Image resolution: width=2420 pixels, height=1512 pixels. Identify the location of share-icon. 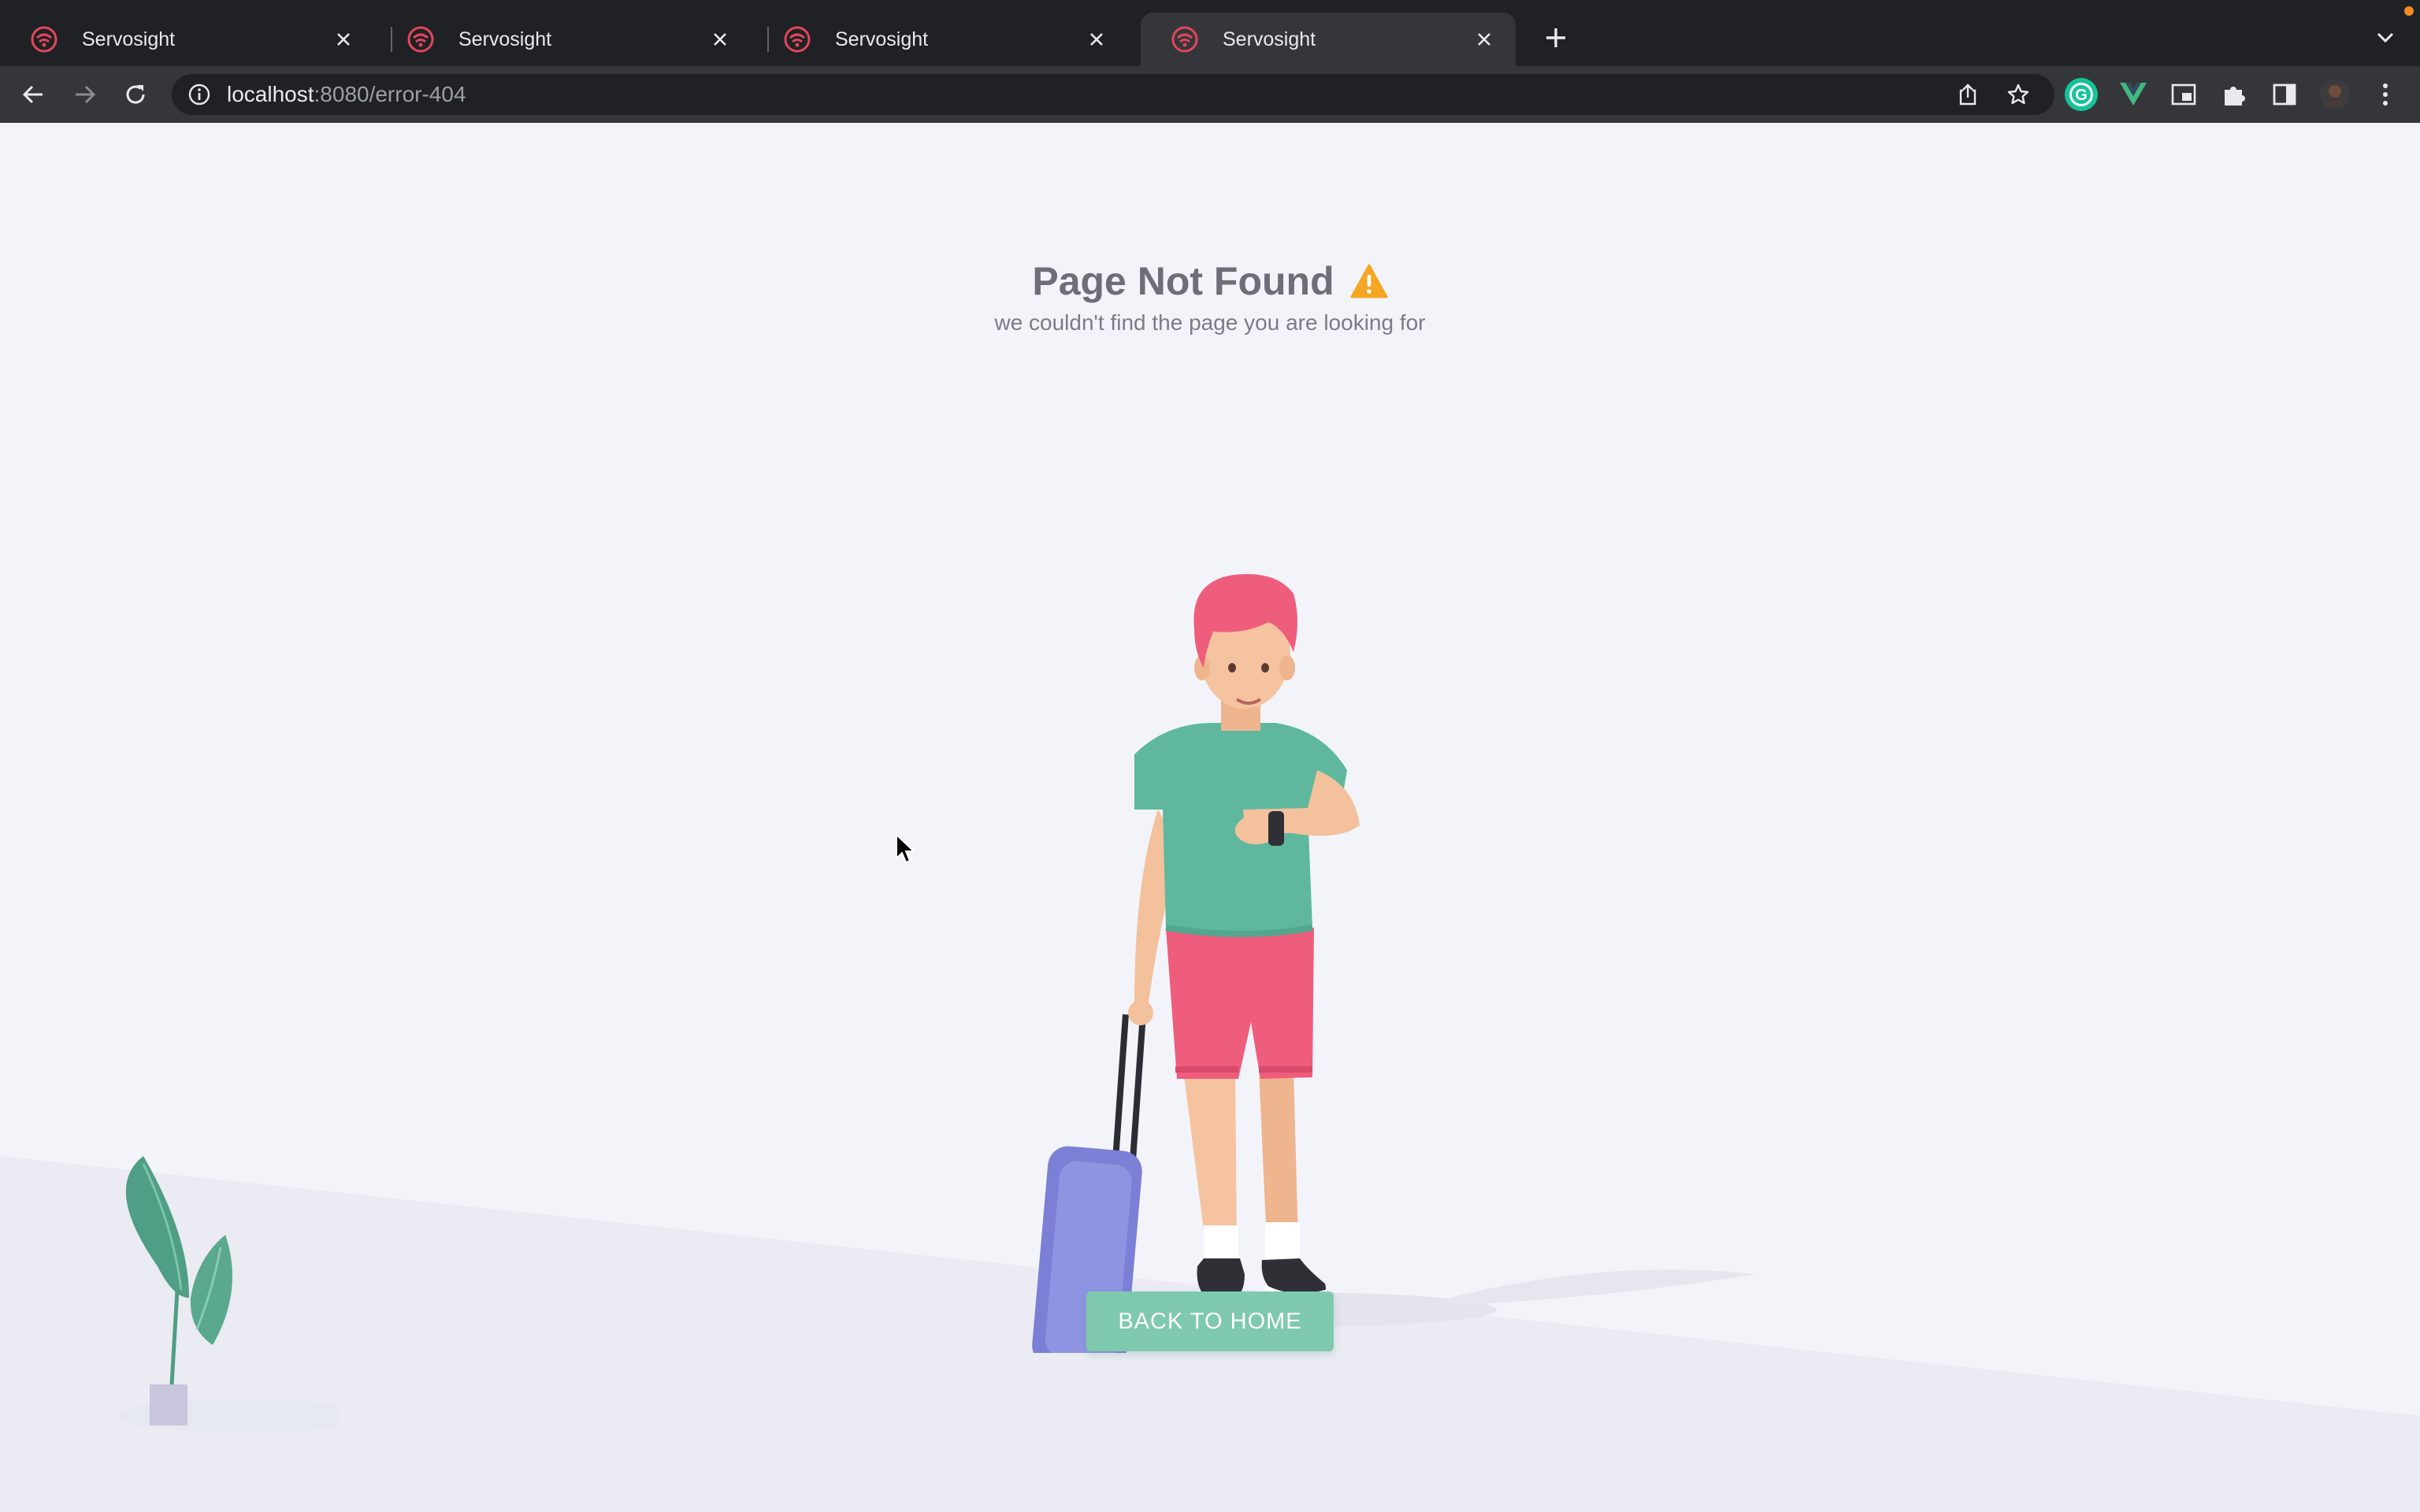
(1968, 94).